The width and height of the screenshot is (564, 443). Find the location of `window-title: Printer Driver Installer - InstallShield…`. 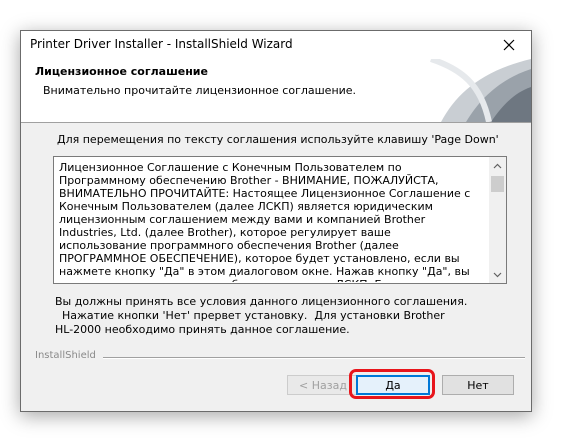

window-title: Printer Driver Installer - InstallShield… is located at coordinates (161, 44).